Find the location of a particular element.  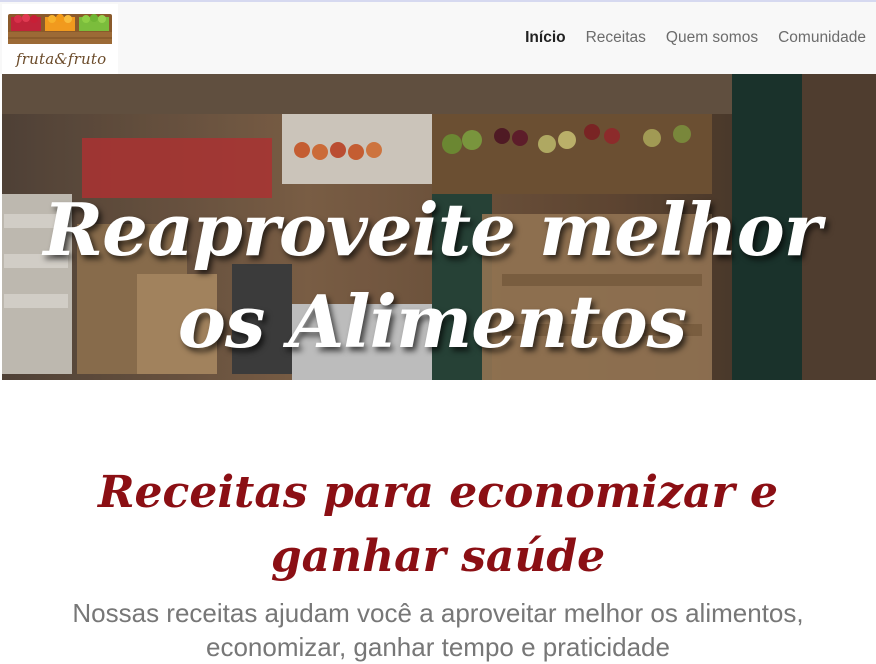

fruit-crate-icon is located at coordinates (60, 29).